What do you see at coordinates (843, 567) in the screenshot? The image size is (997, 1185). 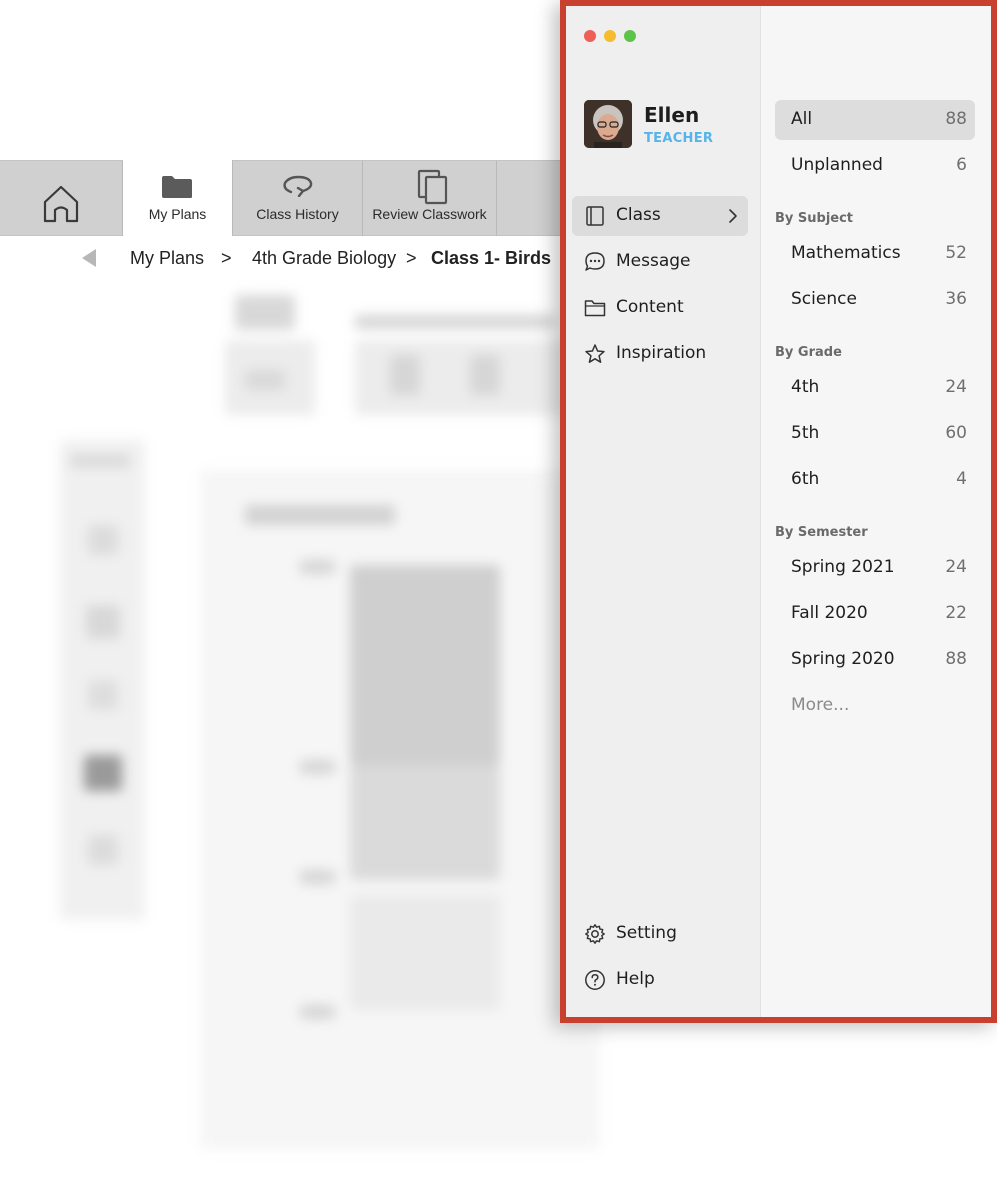 I see `filter-label: Spring 2021` at bounding box center [843, 567].